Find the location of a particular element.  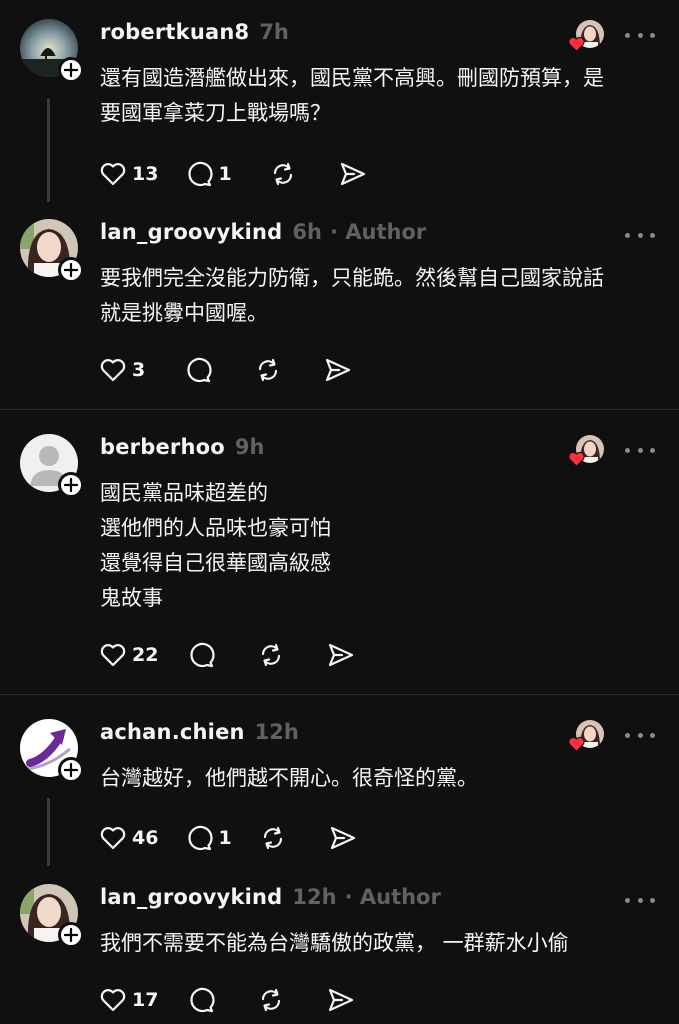

action-bar: 46 1 is located at coordinates (241, 838).